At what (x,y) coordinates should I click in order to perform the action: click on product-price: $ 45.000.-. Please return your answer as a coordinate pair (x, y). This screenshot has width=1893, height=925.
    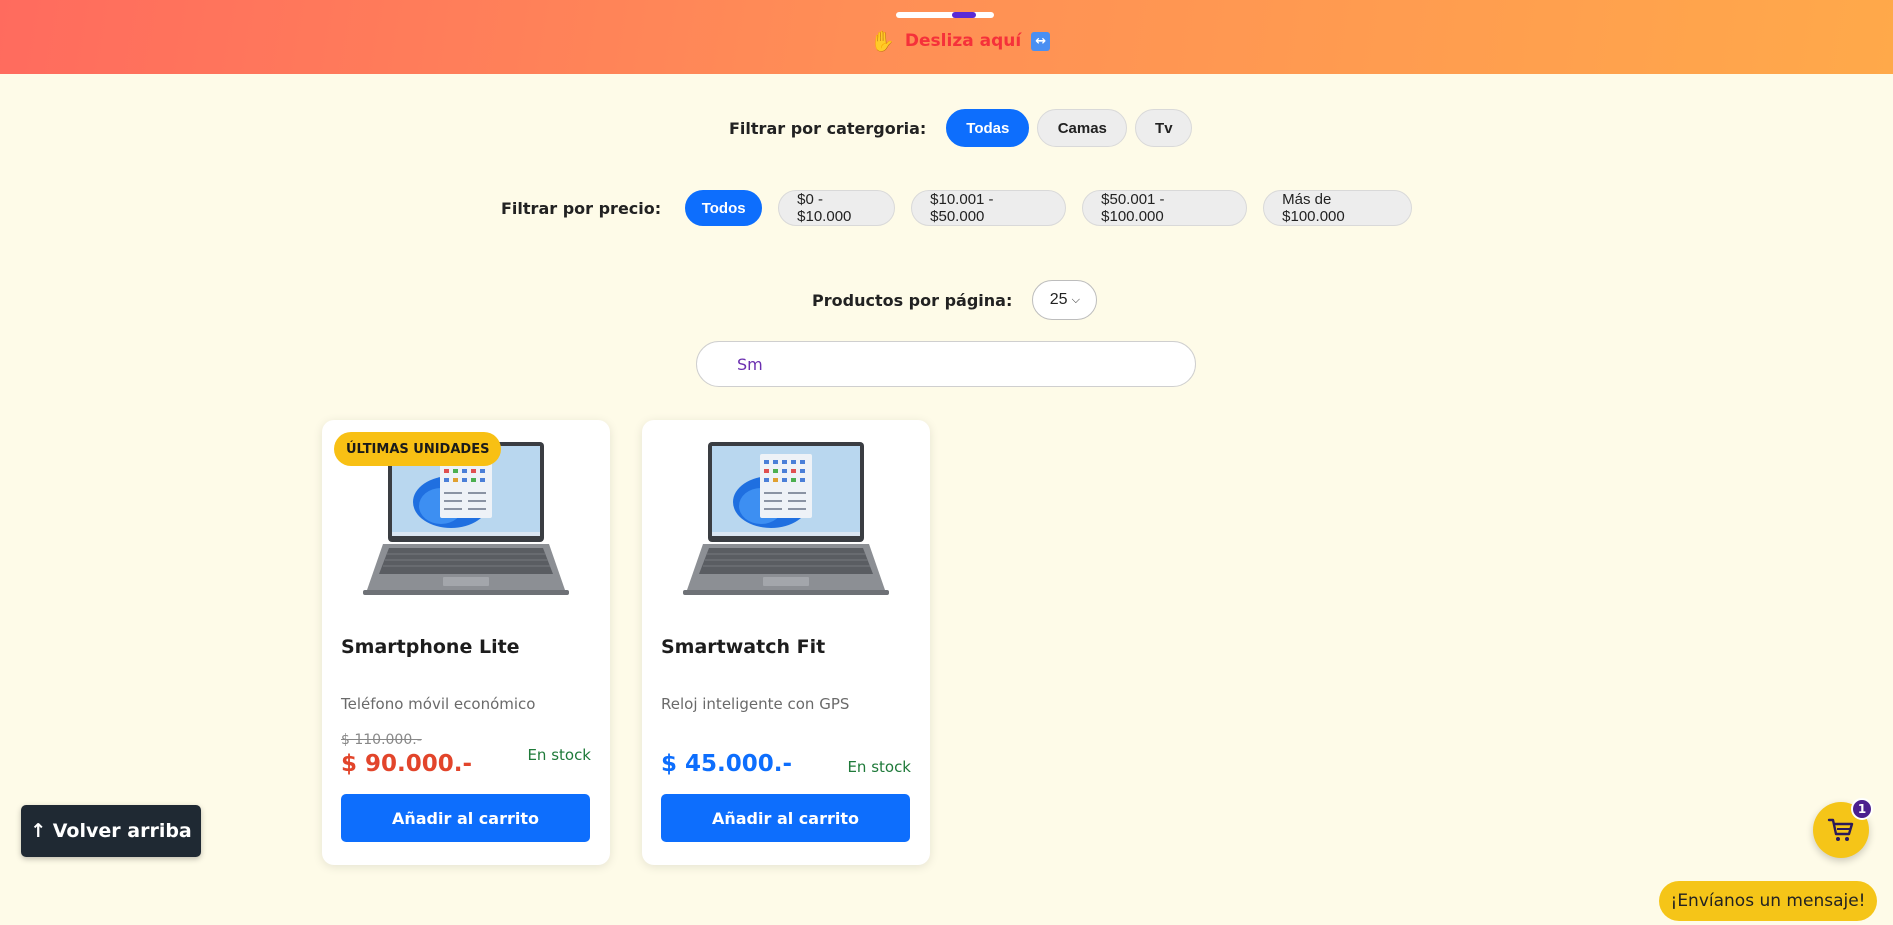
    Looking at the image, I should click on (727, 764).